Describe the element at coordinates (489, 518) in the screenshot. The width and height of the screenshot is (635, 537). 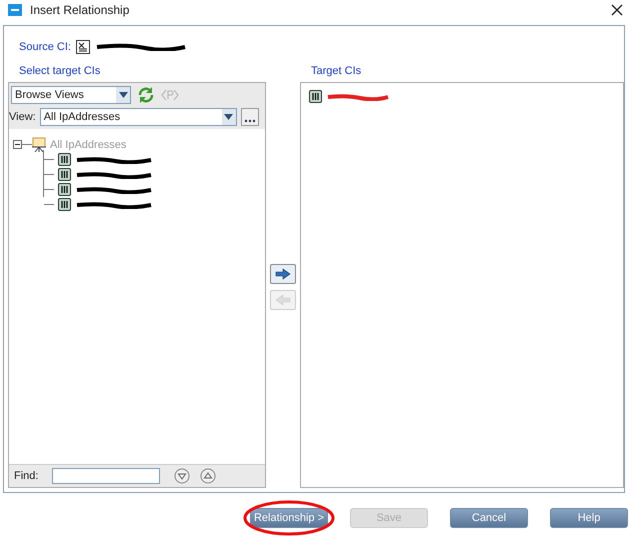
I see `dialog-button: Cancel` at that location.